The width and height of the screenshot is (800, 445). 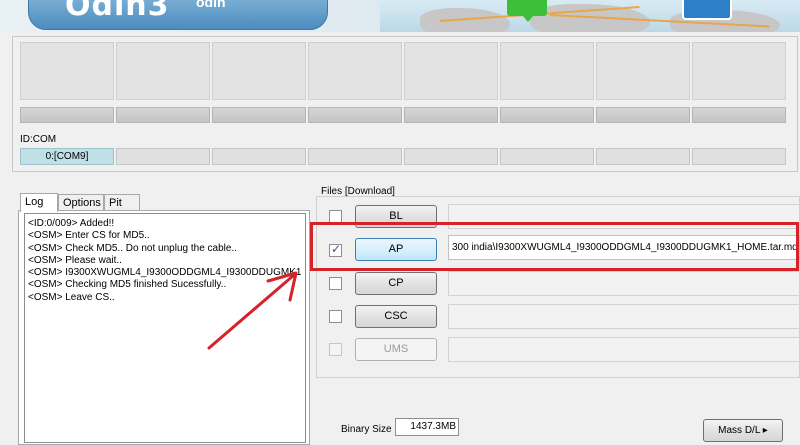 What do you see at coordinates (624, 349) in the screenshot?
I see `ums-path-field` at bounding box center [624, 349].